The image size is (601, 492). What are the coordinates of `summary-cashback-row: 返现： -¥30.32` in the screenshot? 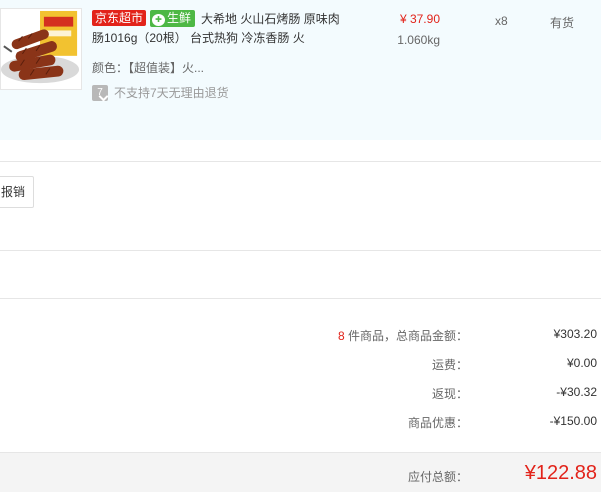 It's located at (300, 395).